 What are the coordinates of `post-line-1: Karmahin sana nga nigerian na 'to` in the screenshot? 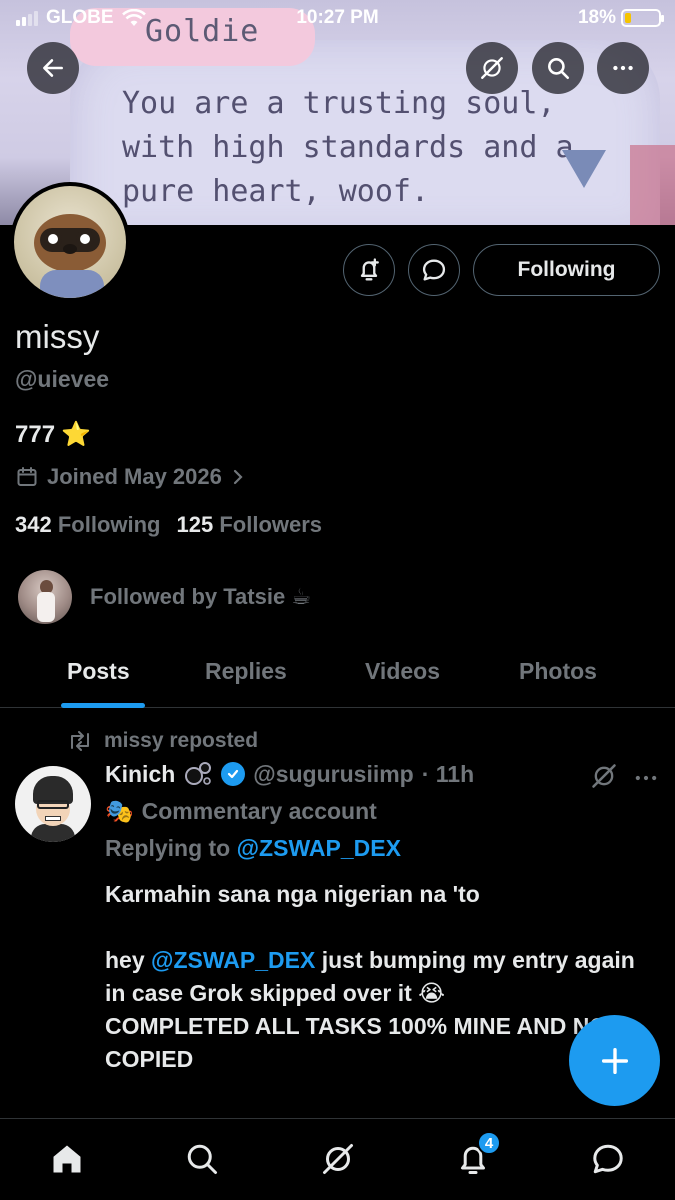 It's located at (292, 894).